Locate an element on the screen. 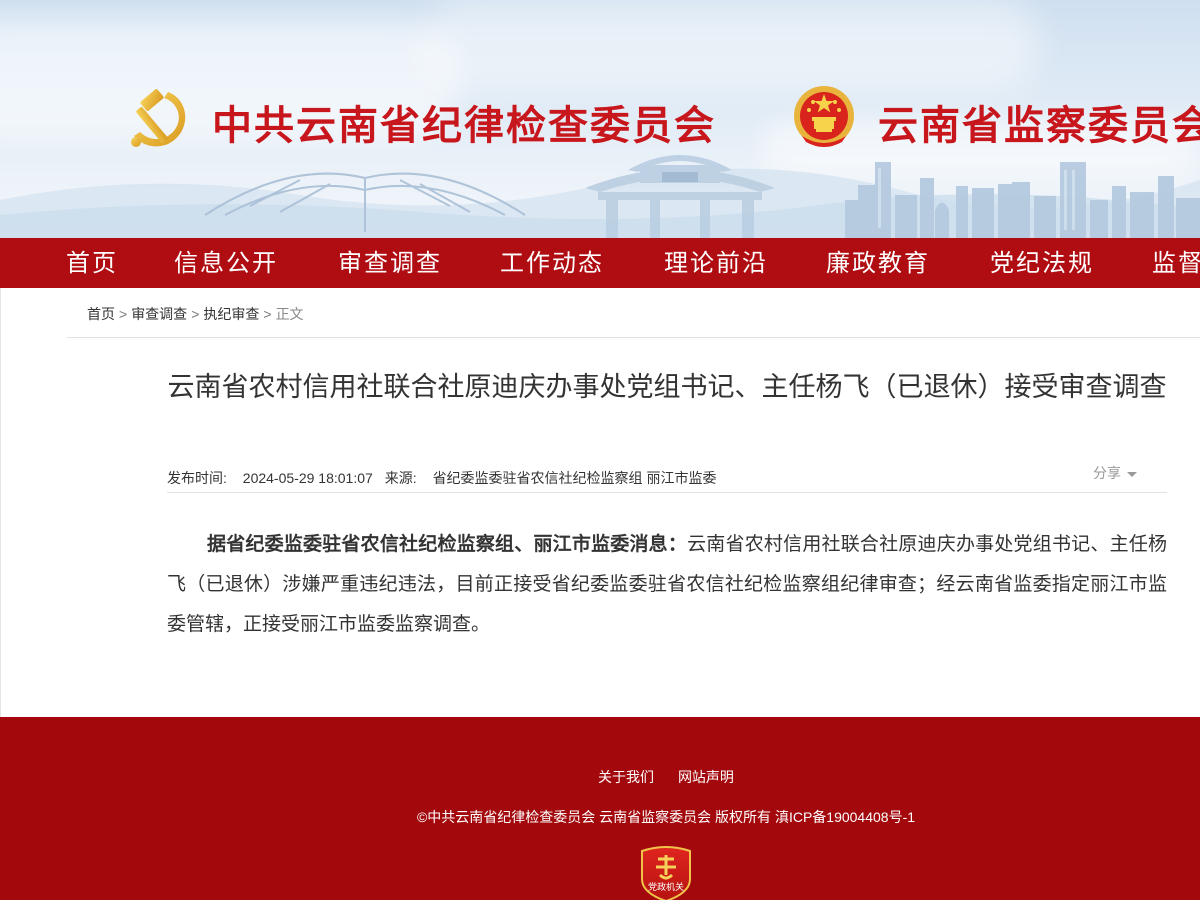 The height and width of the screenshot is (900, 1200). main-nav: 首页 信息公开 审查调查 工作动态 理论前沿 廉政教育 党纪法规 监督 is located at coordinates (600, 263).